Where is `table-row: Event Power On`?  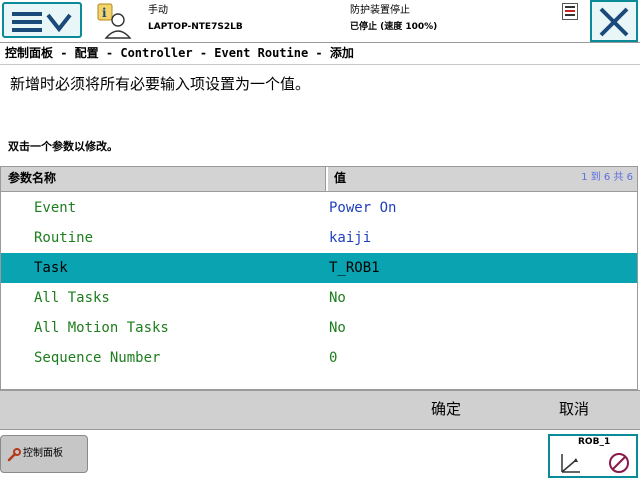 table-row: Event Power On is located at coordinates (319, 208).